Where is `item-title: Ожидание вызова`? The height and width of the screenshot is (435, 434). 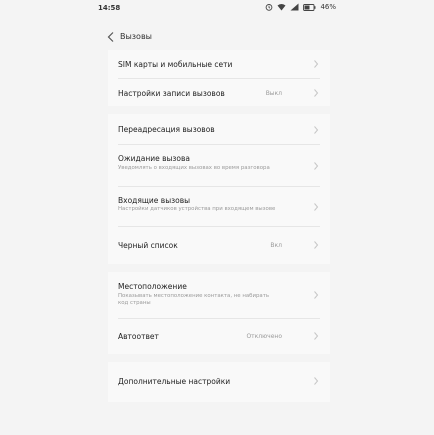
item-title: Ожидание вызова is located at coordinates (154, 158).